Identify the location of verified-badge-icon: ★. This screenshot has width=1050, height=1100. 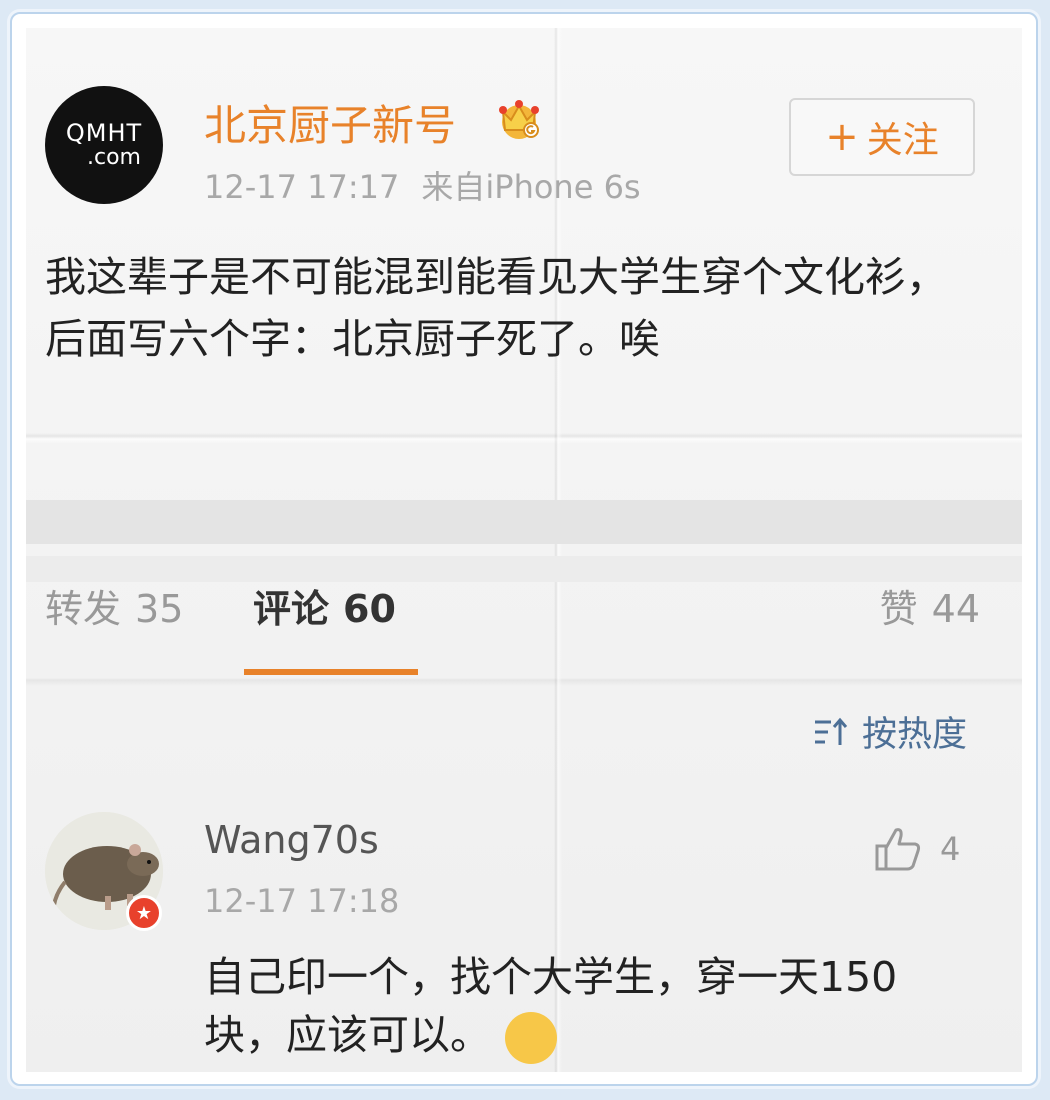
(144, 913).